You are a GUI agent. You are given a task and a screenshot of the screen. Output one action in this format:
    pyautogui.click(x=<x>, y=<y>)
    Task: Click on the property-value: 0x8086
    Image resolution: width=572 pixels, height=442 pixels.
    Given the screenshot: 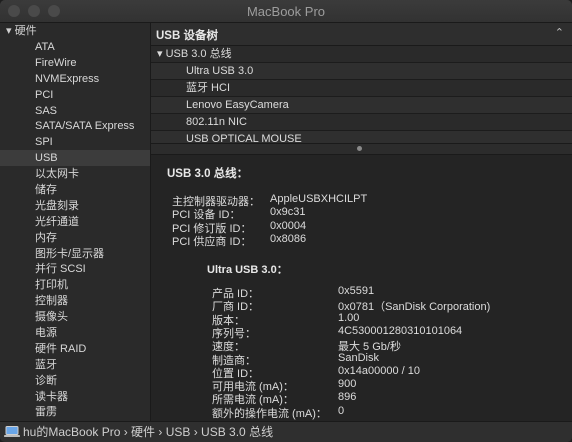 What is the action you would take?
    pyautogui.click(x=288, y=238)
    